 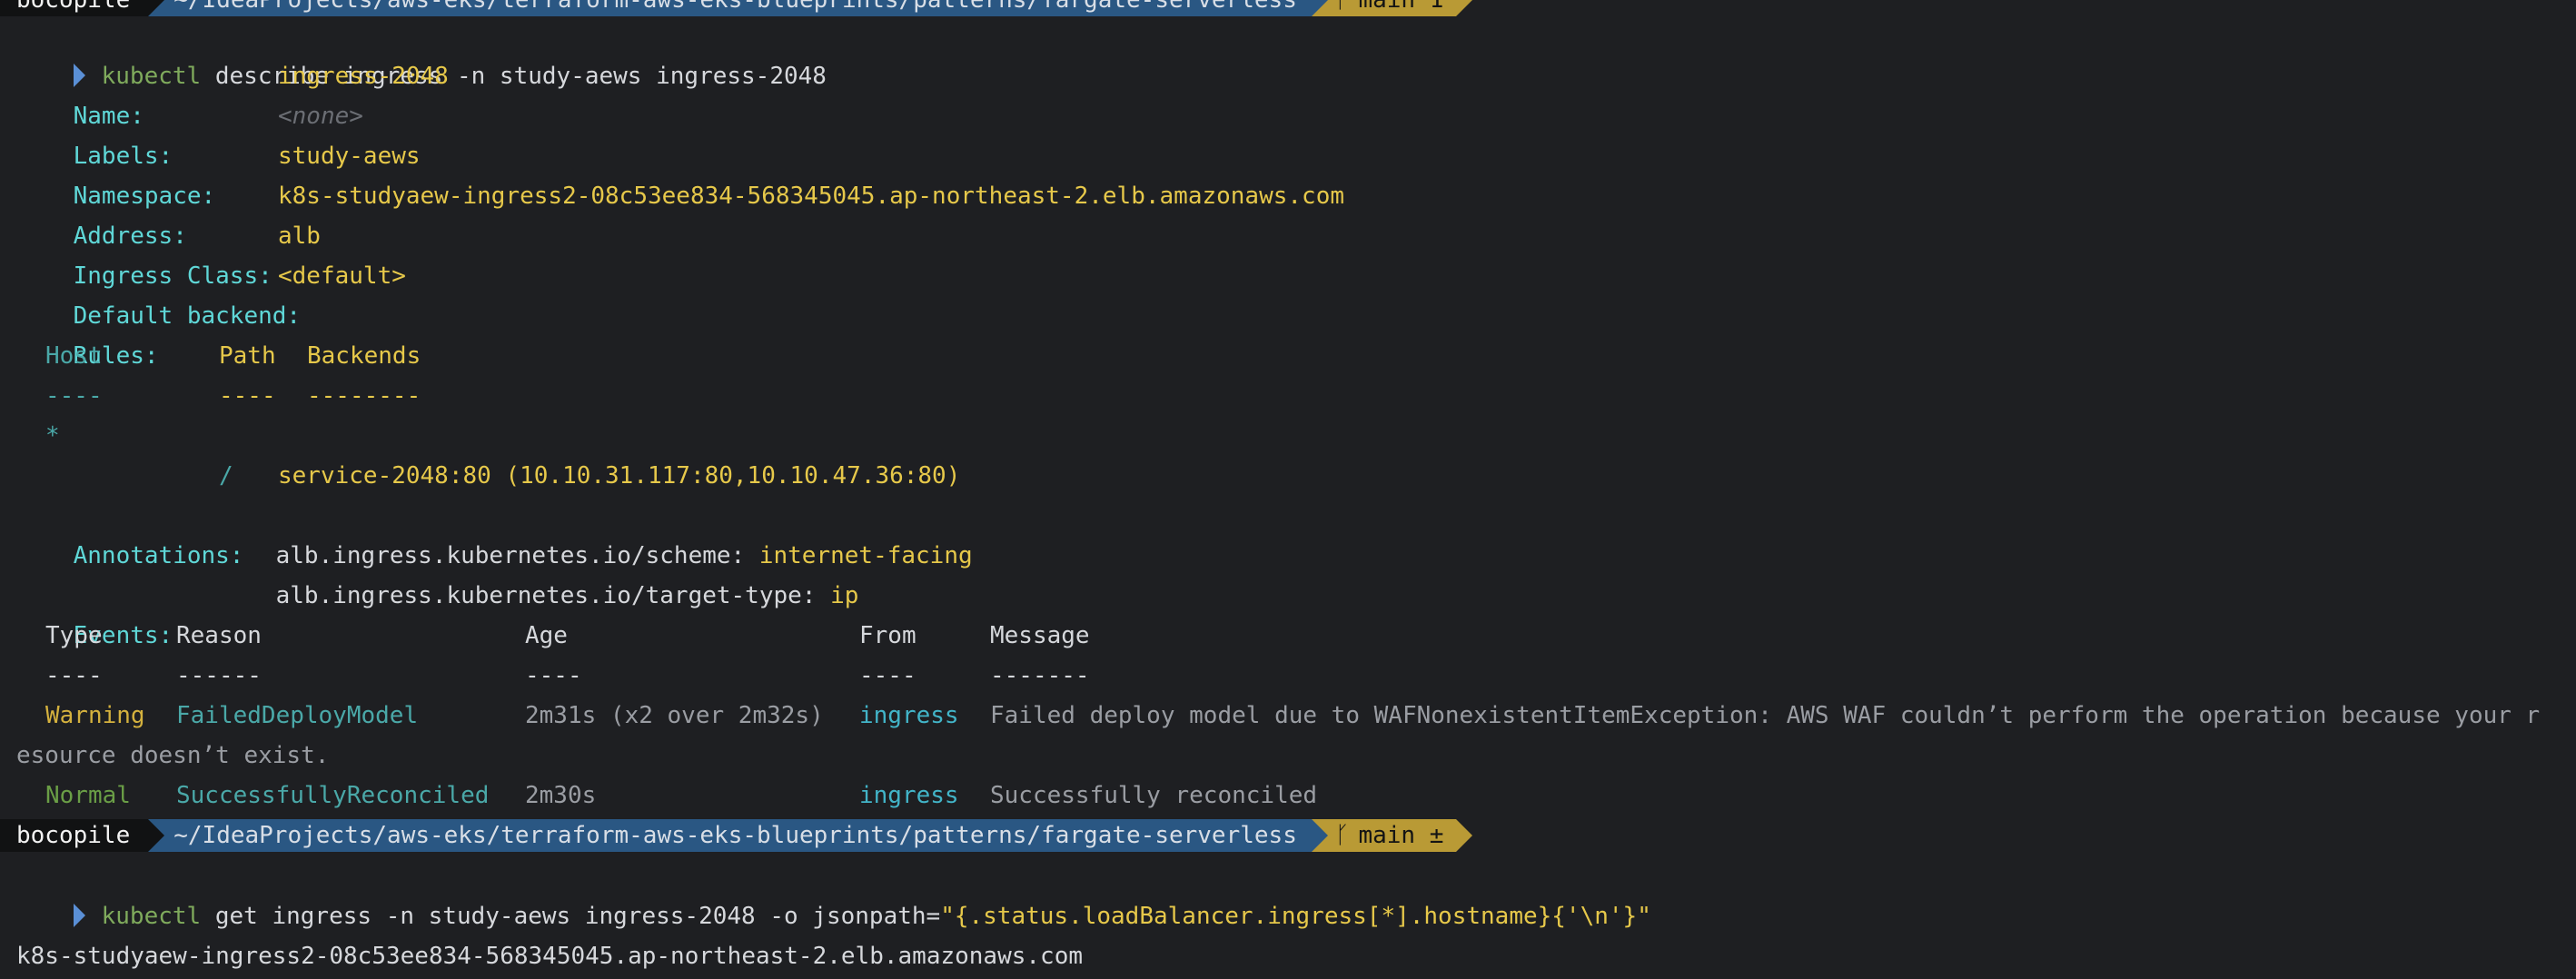 I want to click on events-sep-reason: ------, so click(x=219, y=676).